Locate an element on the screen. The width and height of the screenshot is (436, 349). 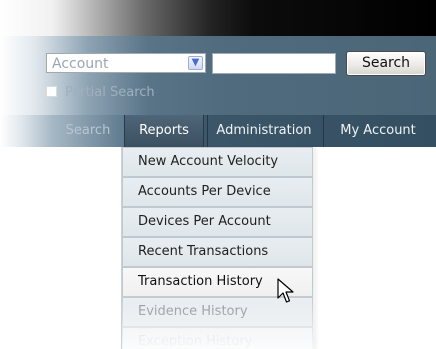
nav-administration: Administration is located at coordinates (264, 131).